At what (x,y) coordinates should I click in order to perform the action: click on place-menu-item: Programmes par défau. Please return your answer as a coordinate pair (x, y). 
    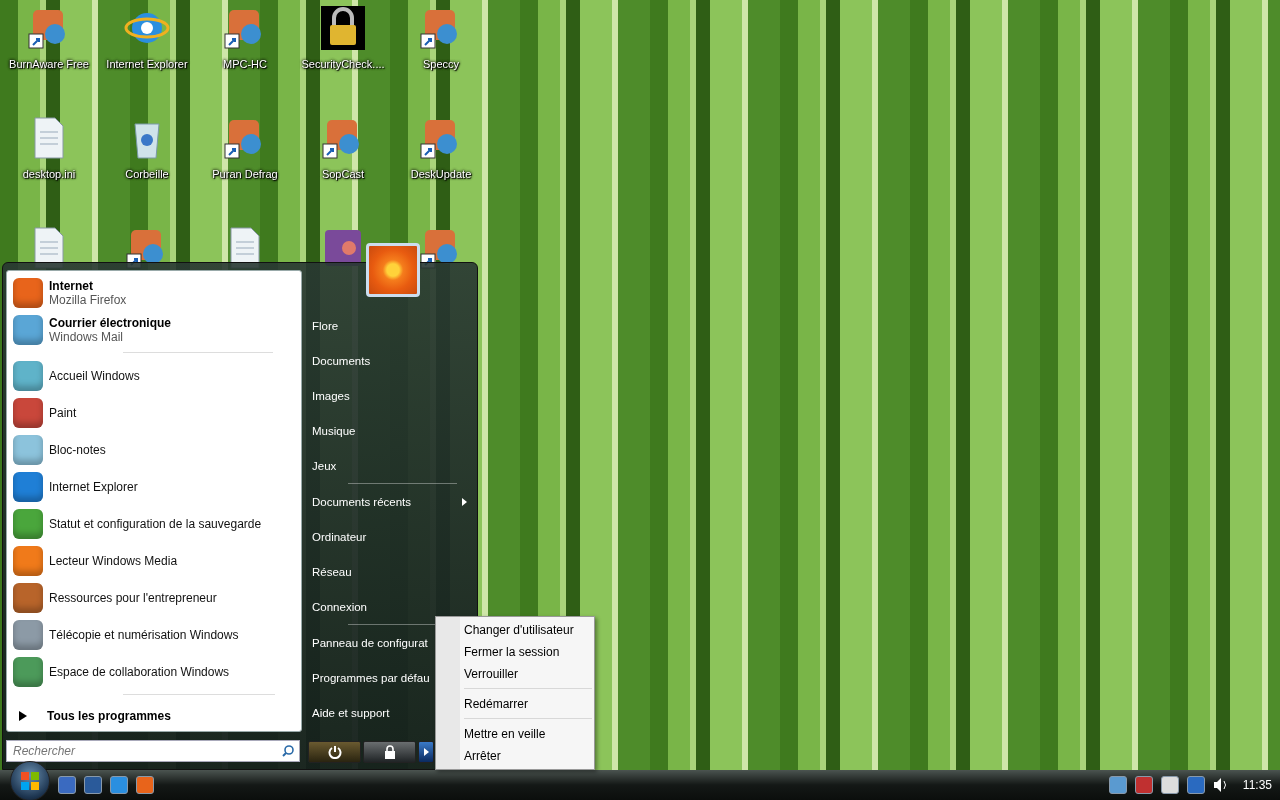
    Looking at the image, I should click on (371, 677).